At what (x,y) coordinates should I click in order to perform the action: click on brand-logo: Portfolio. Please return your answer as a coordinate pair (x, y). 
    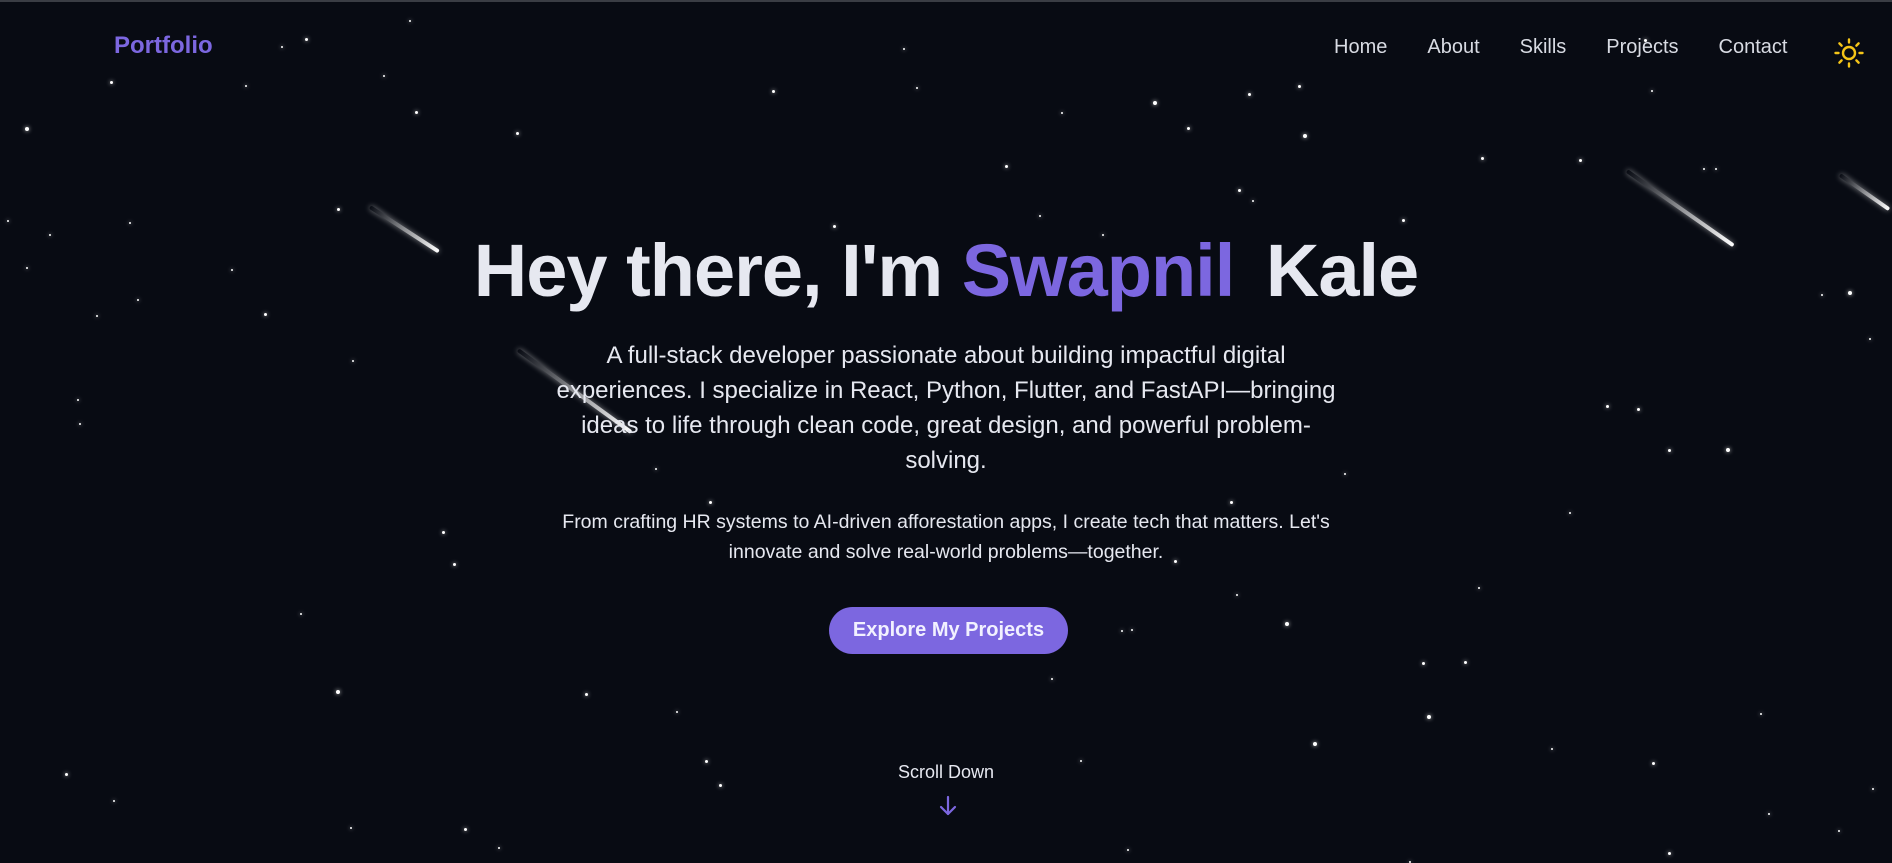
    Looking at the image, I should click on (163, 46).